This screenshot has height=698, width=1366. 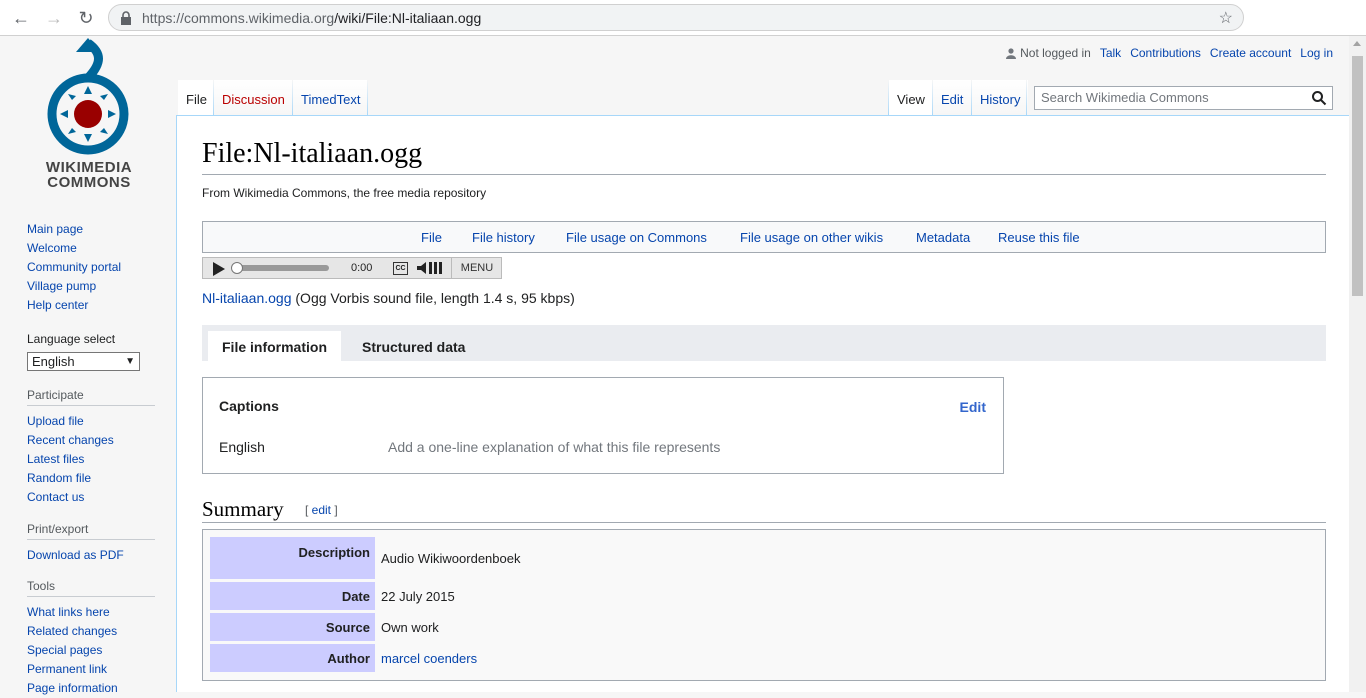 I want to click on summary-label-source: Source, so click(x=292, y=627).